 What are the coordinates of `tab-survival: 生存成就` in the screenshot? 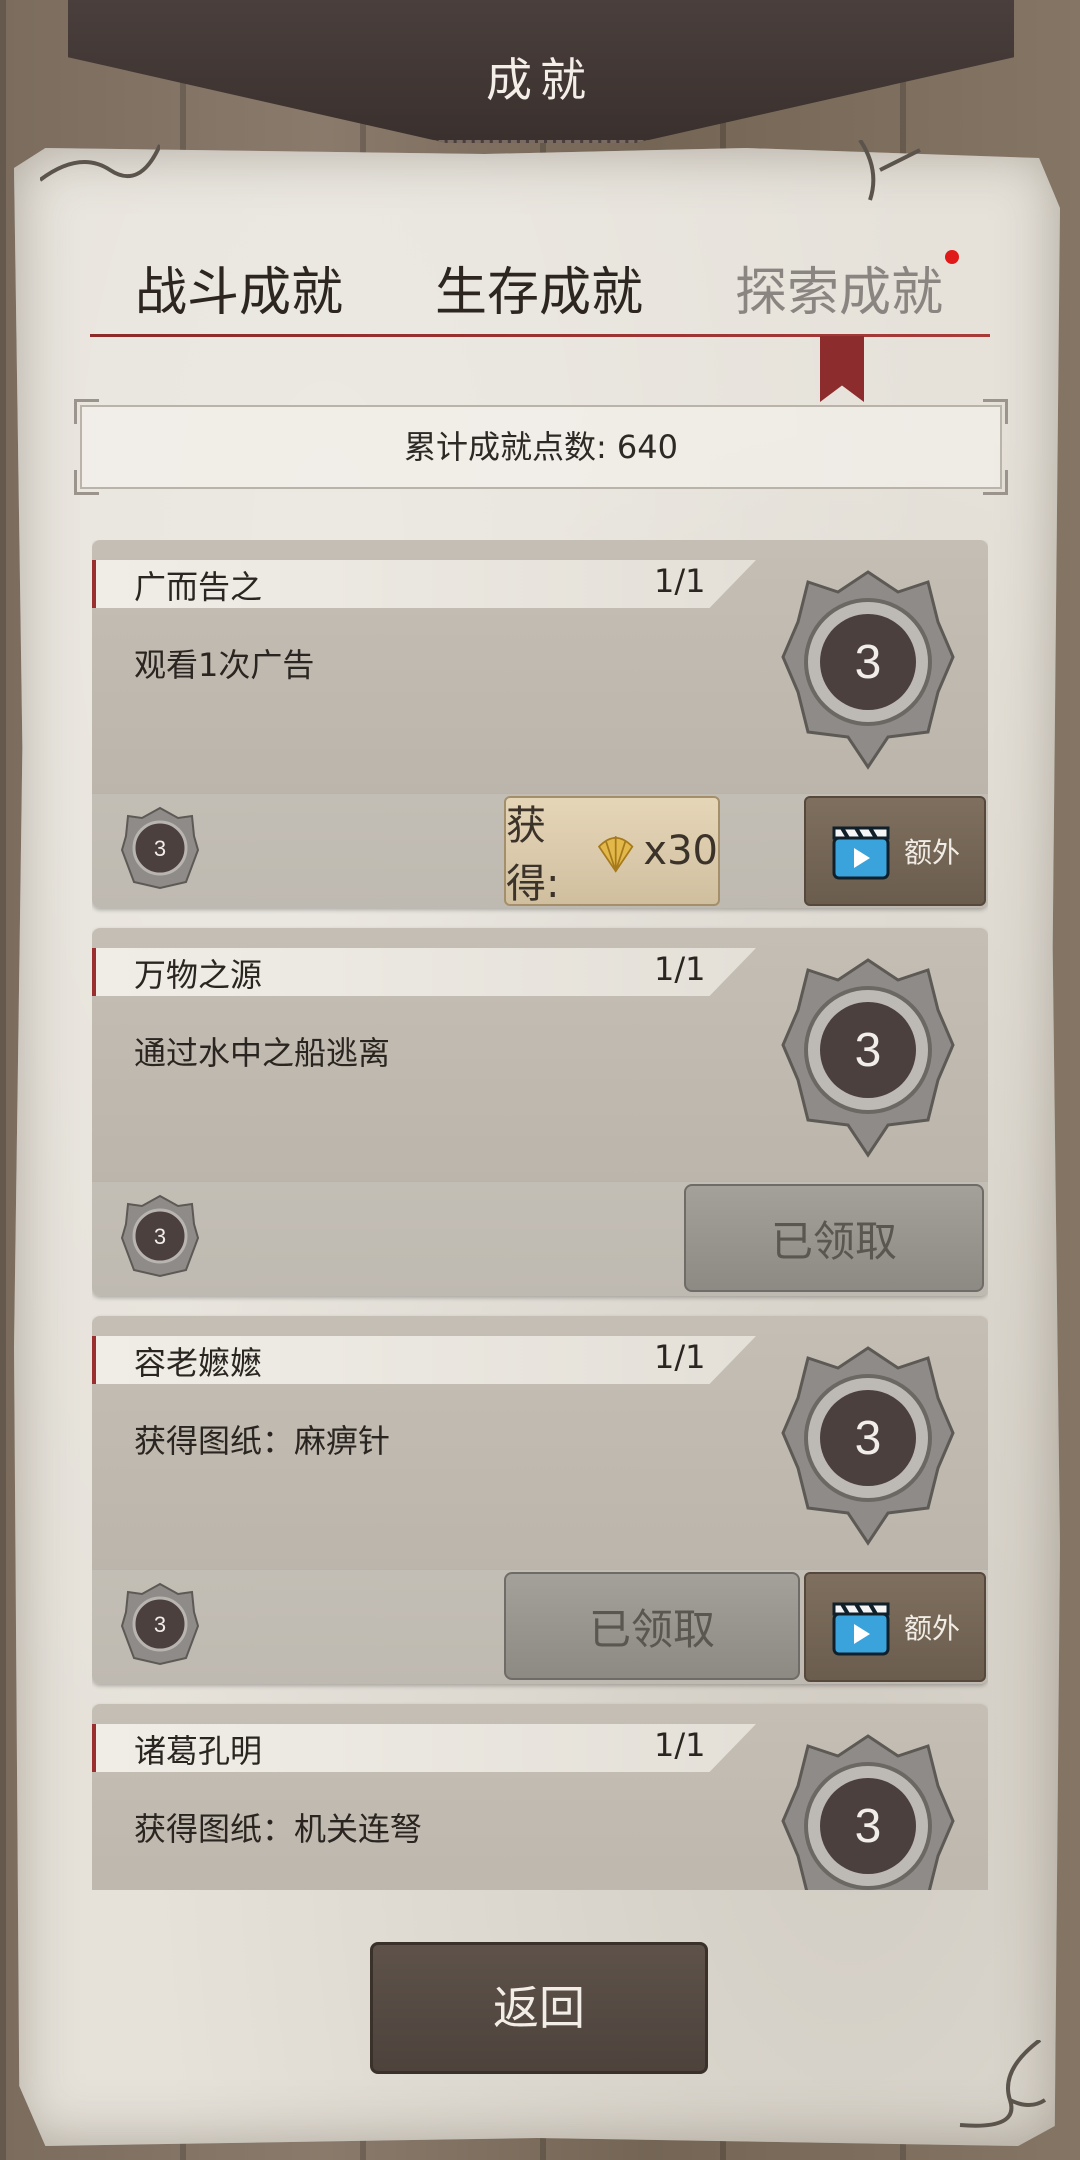 It's located at (539, 287).